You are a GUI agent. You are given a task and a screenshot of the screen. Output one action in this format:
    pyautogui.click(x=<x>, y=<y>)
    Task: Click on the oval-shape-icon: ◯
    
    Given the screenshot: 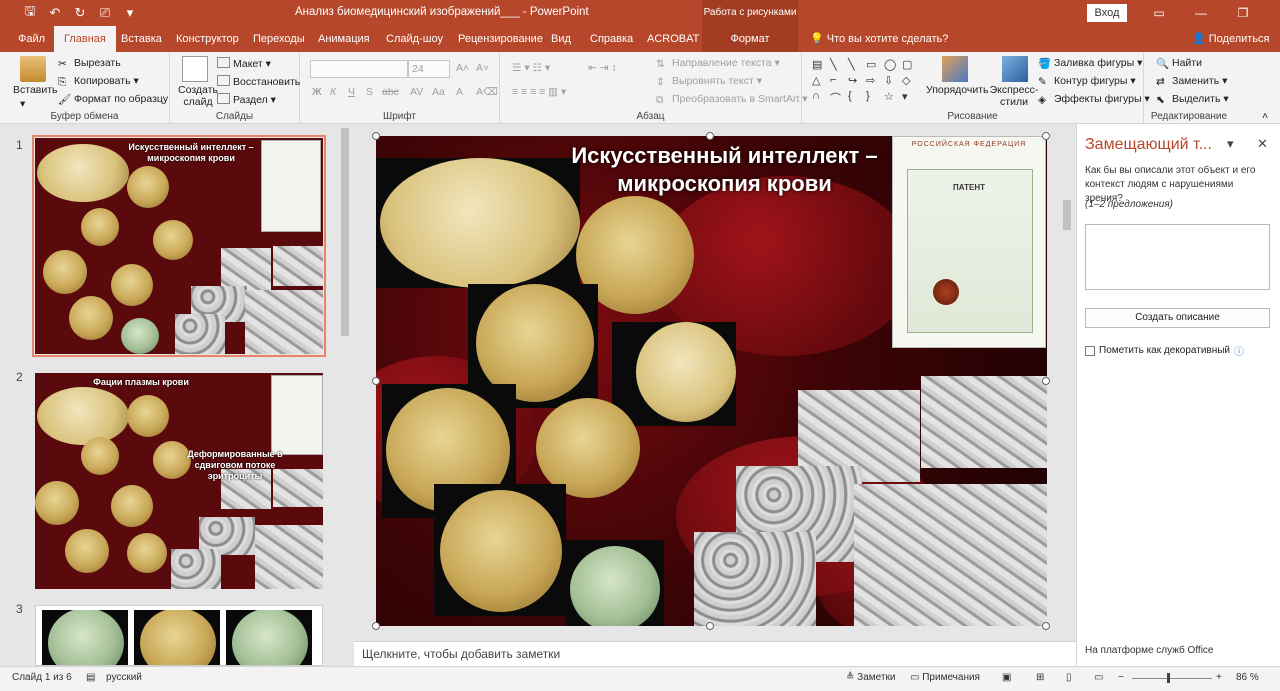 What is the action you would take?
    pyautogui.click(x=892, y=65)
    